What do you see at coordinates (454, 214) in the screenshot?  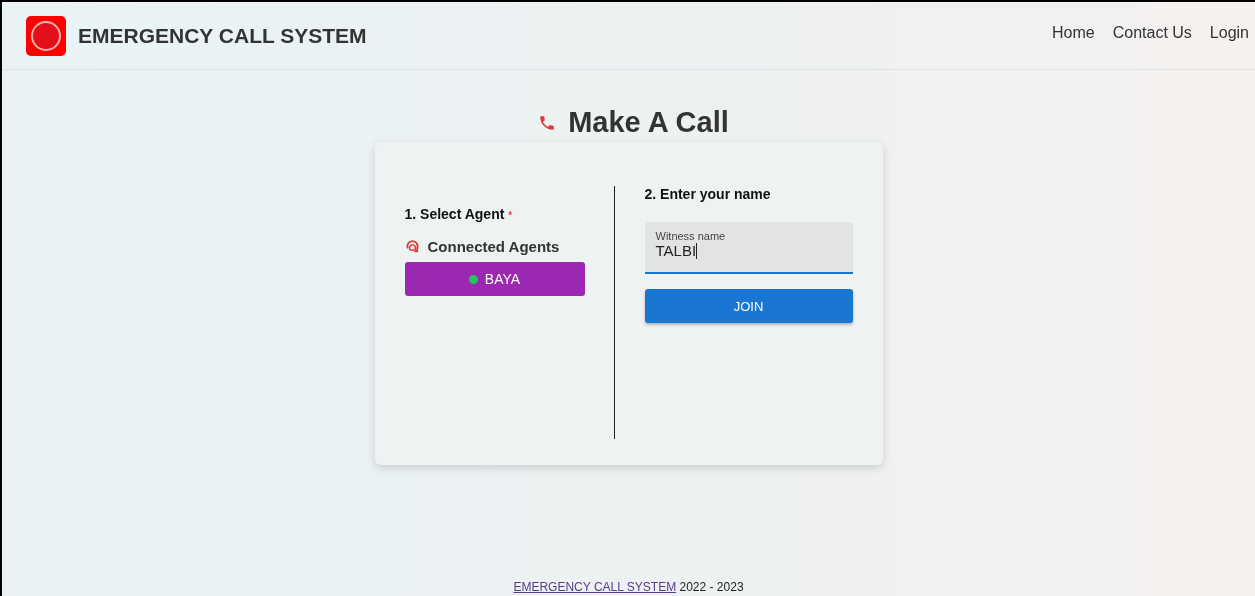 I see `section-heading: 1. Select Agent` at bounding box center [454, 214].